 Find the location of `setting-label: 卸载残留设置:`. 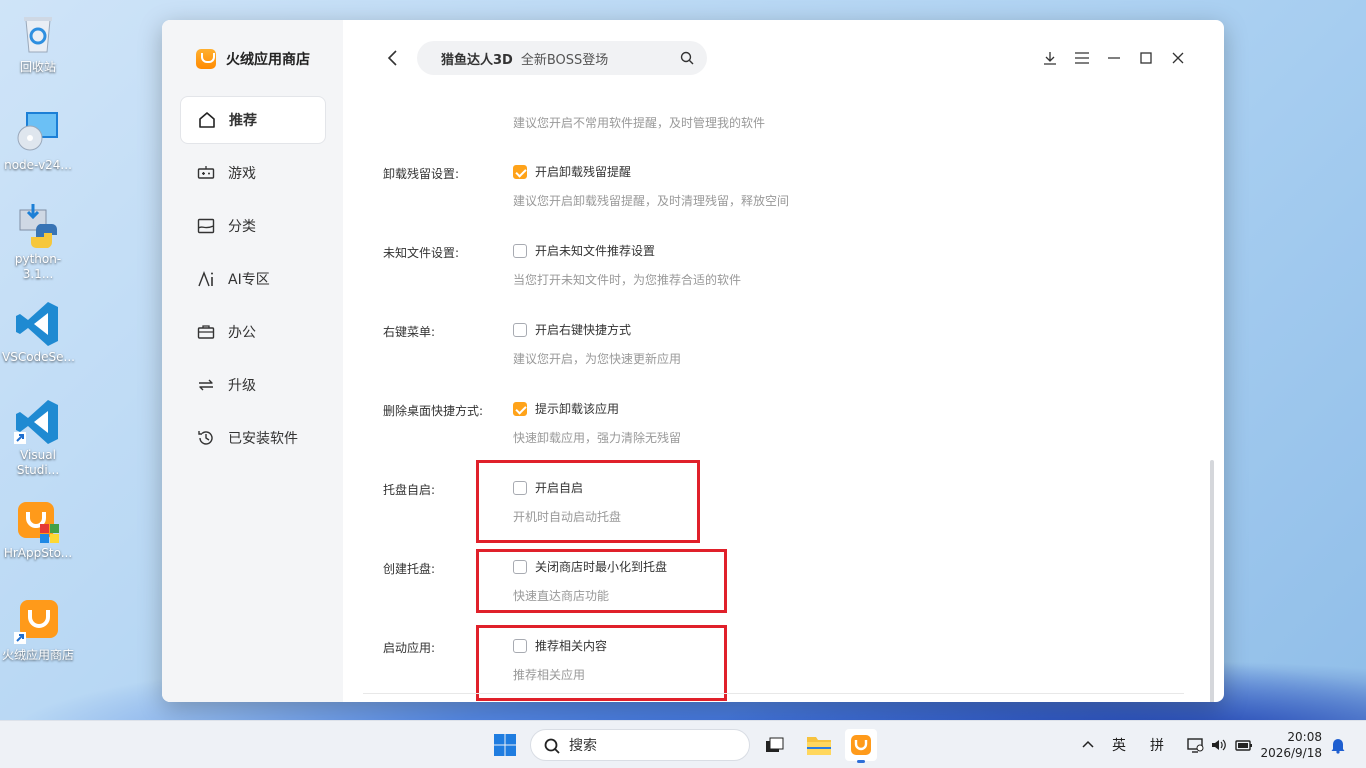

setting-label: 卸载残留设置: is located at coordinates (421, 174).